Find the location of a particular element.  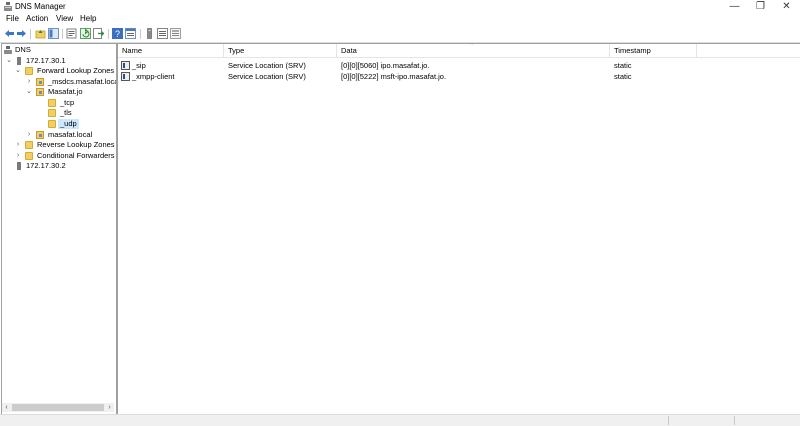

tree-node-label: _tls is located at coordinates (66, 112).